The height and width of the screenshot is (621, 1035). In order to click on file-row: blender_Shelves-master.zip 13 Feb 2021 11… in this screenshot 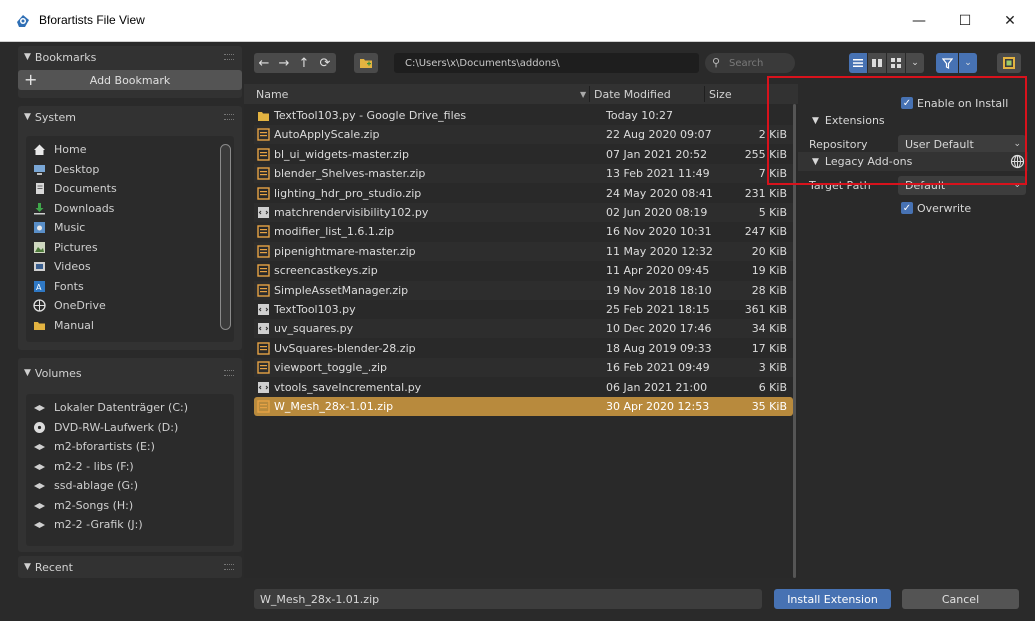, I will do `click(523, 174)`.